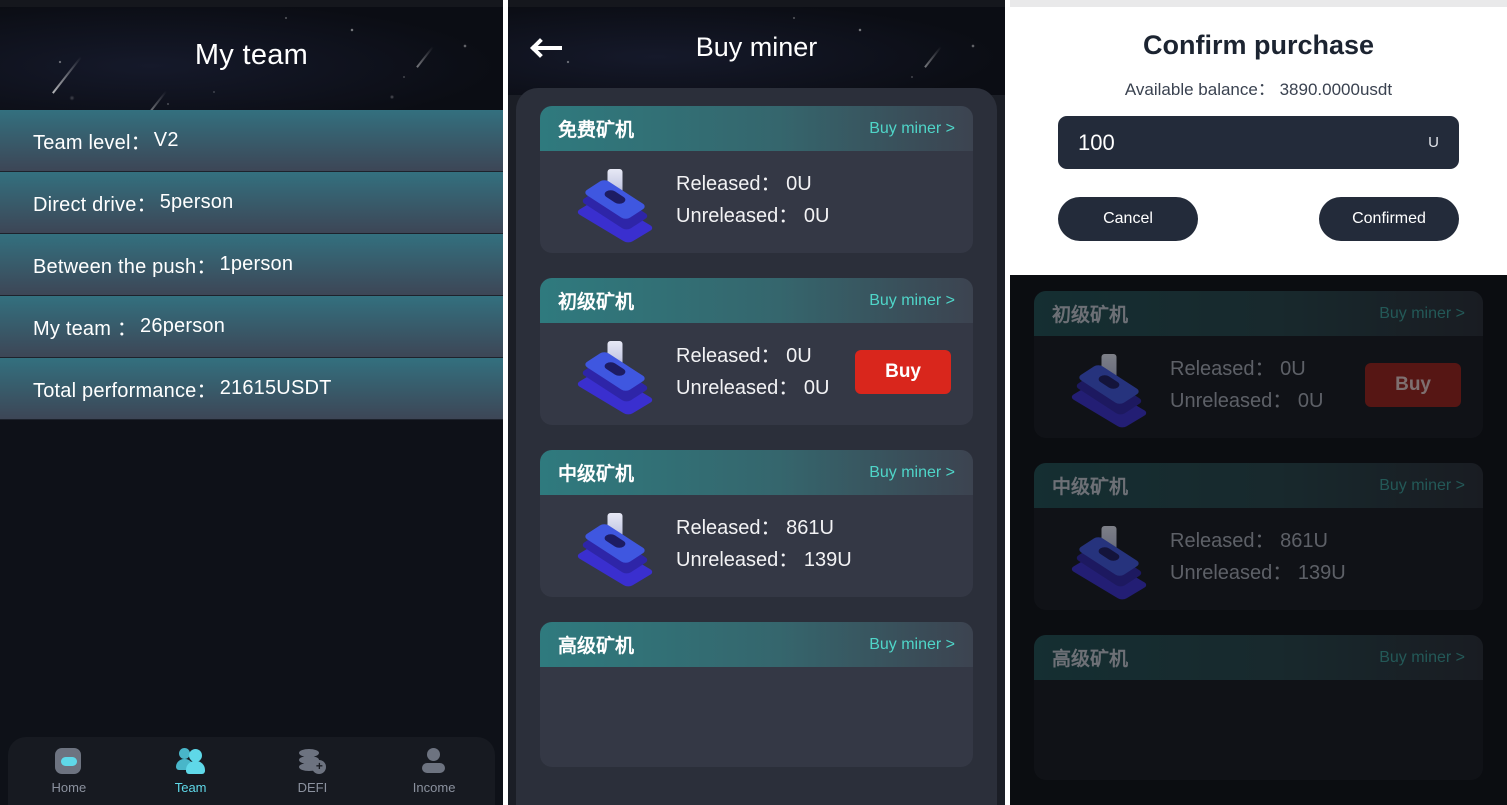 The image size is (1507, 805). I want to click on dialog-actions: Cancel Confirmed, so click(1258, 219).